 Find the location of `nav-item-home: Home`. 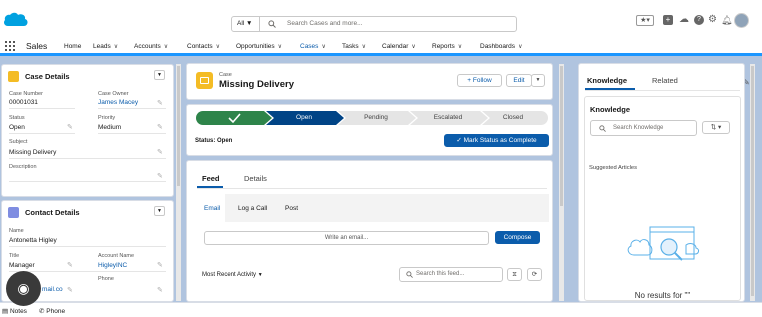

nav-item-home: Home is located at coordinates (72, 46).